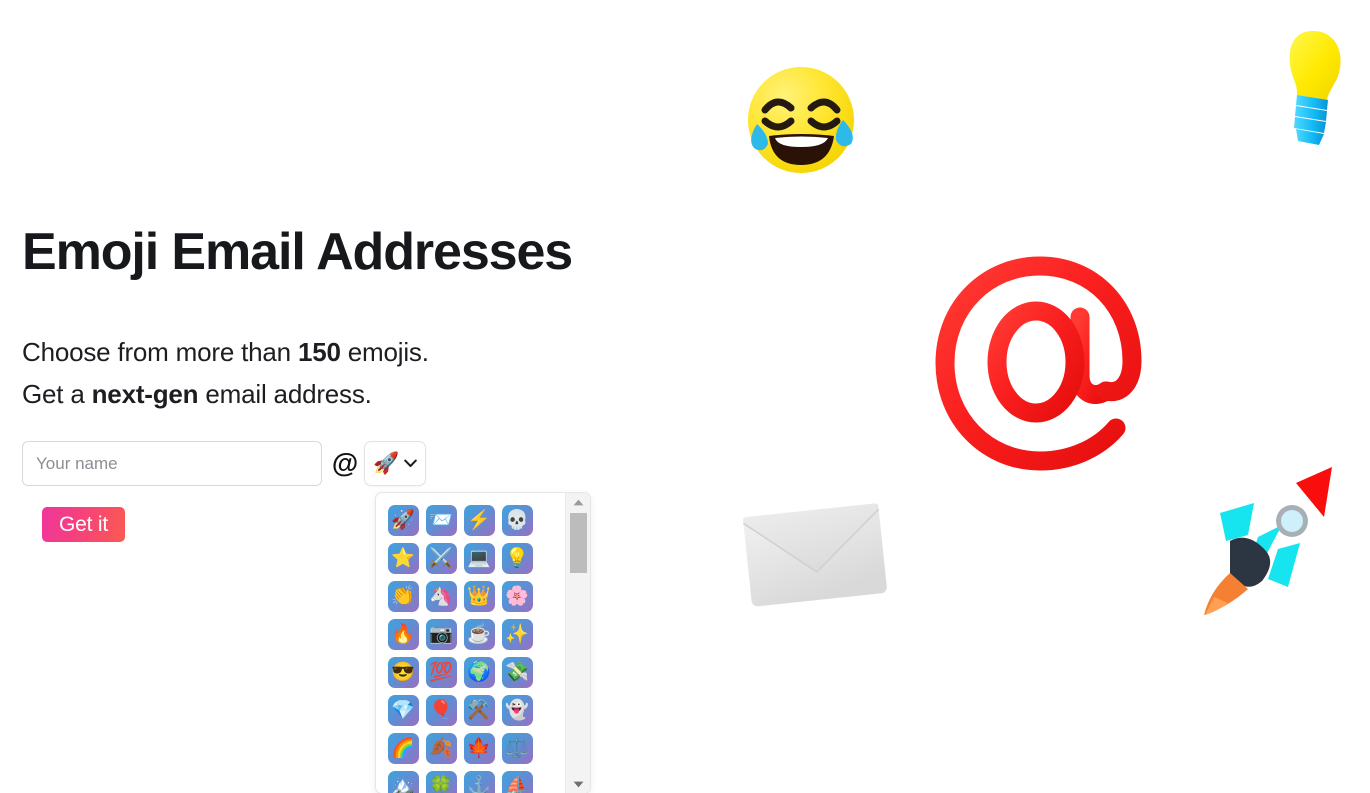 This screenshot has height=793, width=1370. Describe the element at coordinates (57, 394) in the screenshot. I see `subtitle-line-2-pre: Get a` at that location.